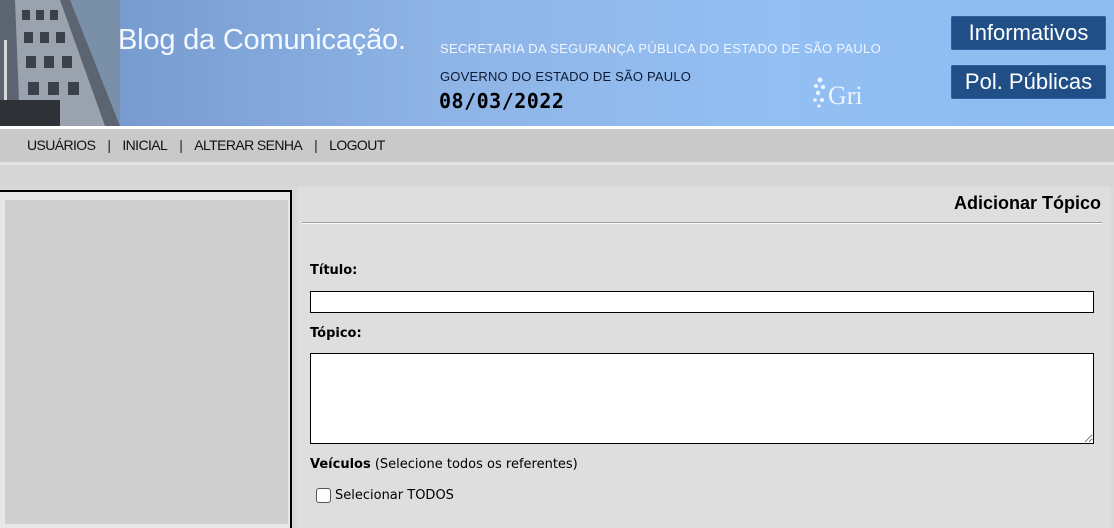 The image size is (1114, 528). What do you see at coordinates (357, 145) in the screenshot?
I see `menu-item-logout: LOGOUT` at bounding box center [357, 145].